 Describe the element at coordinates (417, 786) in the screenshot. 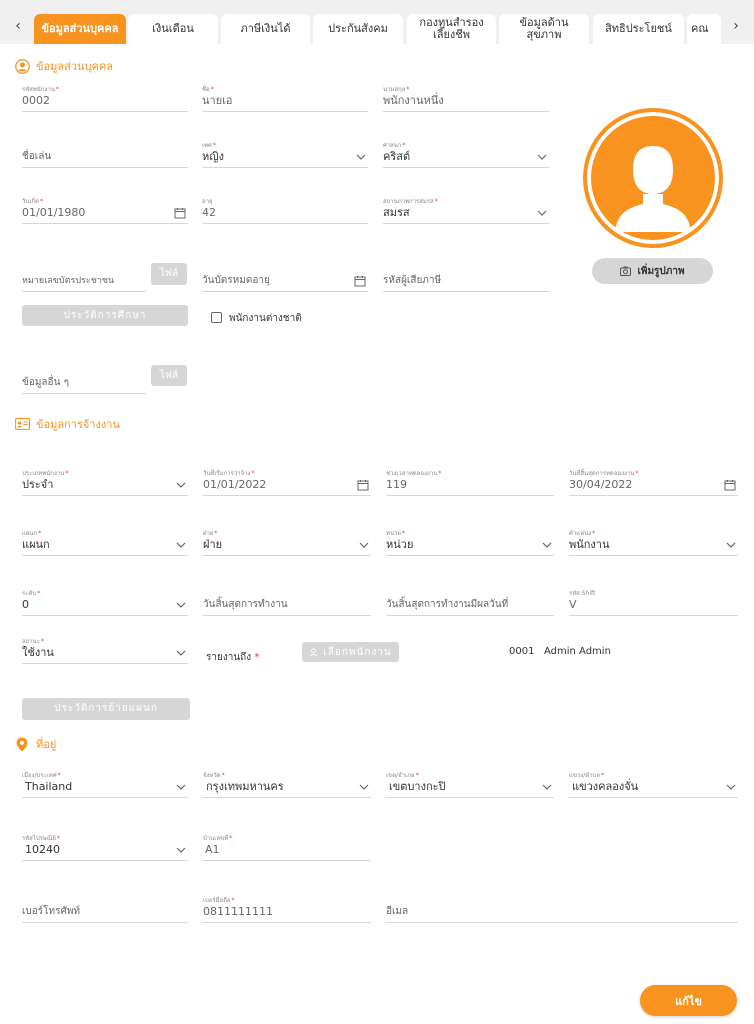

I see `district-text: เขตบางกะปิ` at that location.